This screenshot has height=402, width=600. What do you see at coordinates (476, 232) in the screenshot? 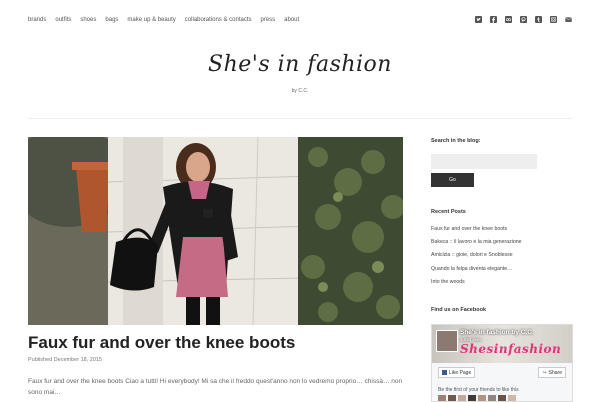
I see `recent-post-link: Faux fur and over the knee boots` at bounding box center [476, 232].